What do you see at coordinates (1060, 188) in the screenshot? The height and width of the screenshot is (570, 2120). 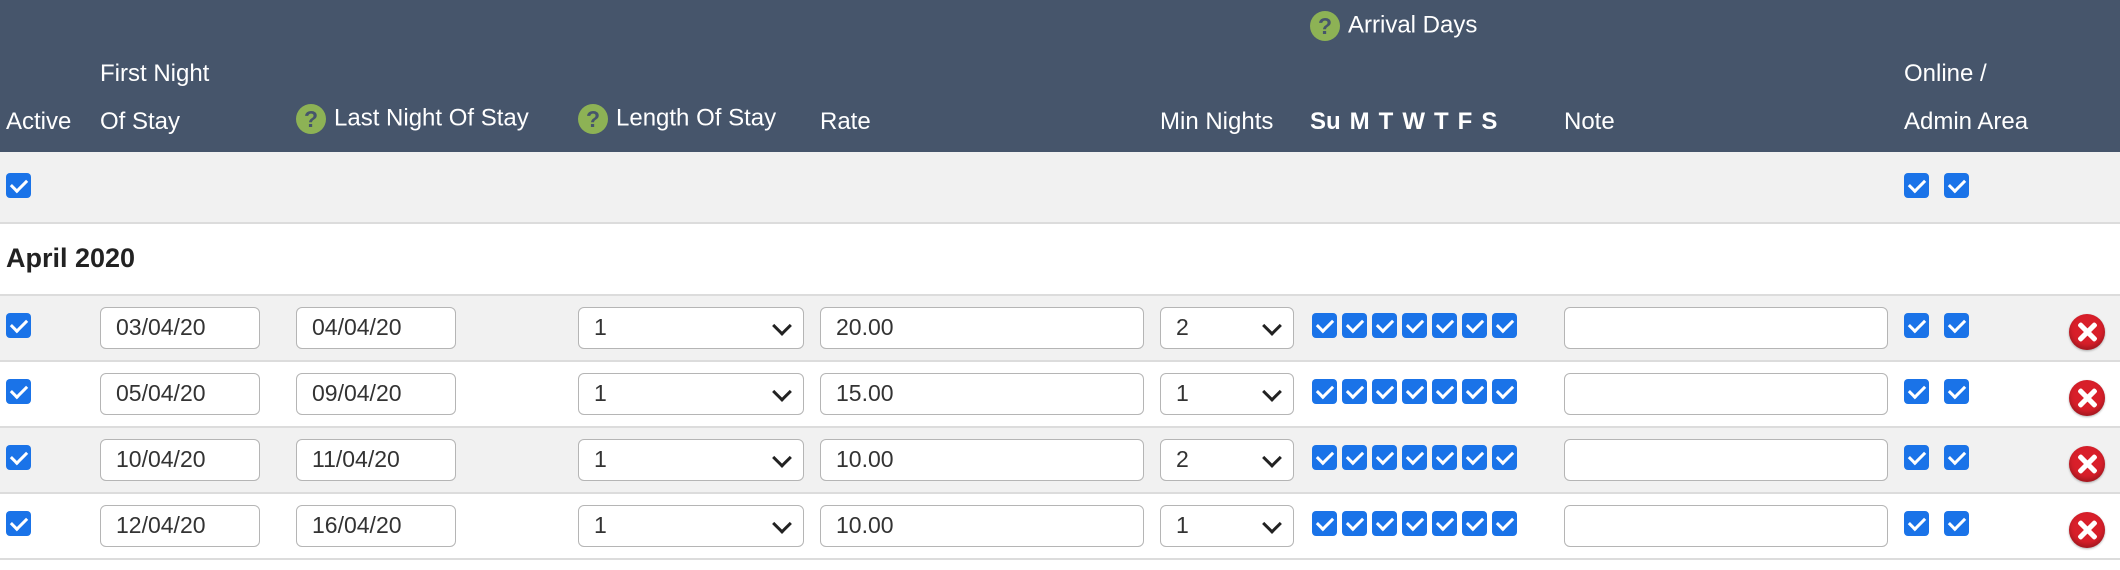 I see `master-row` at bounding box center [1060, 188].